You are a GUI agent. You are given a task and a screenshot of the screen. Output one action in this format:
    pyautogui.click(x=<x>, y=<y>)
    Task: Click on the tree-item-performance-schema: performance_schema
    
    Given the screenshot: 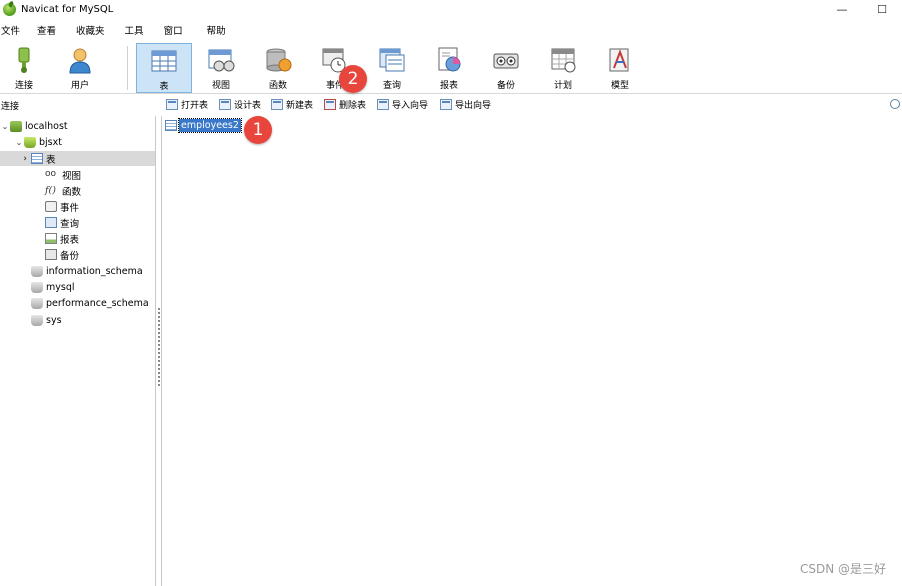 What is the action you would take?
    pyautogui.click(x=90, y=303)
    